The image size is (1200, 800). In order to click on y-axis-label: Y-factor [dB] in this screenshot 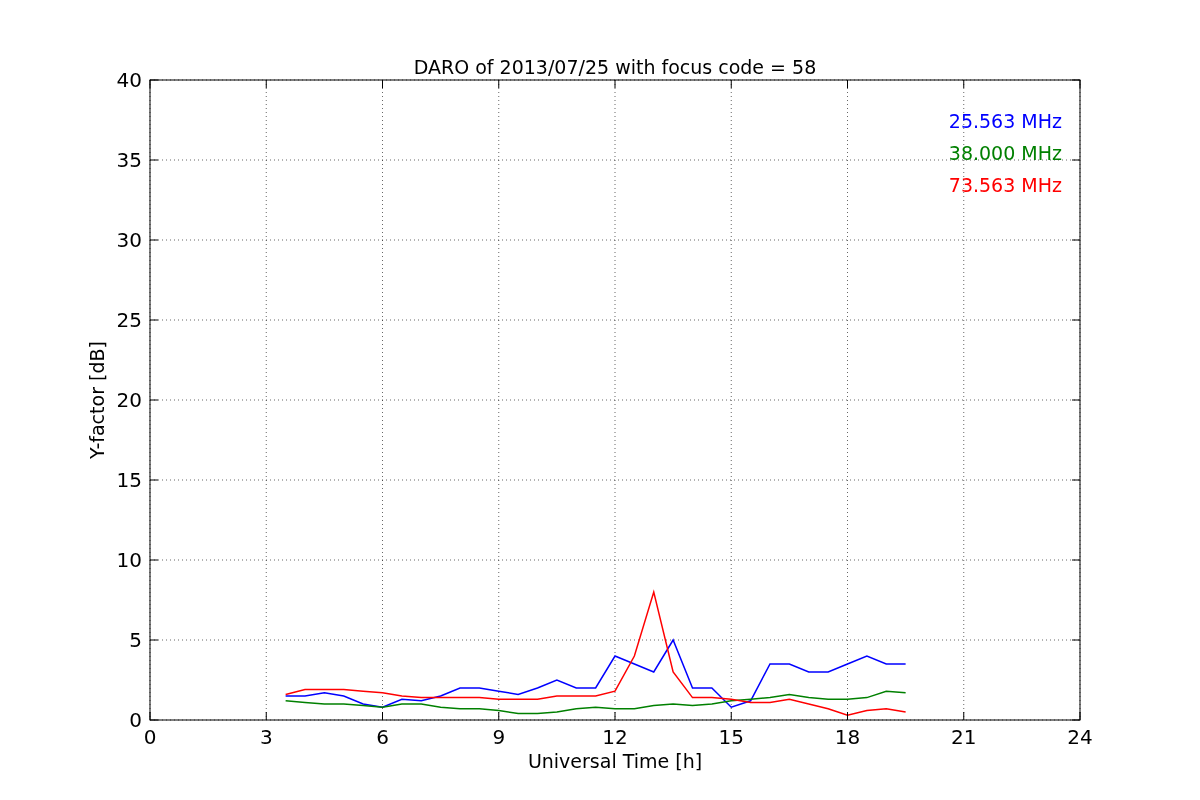, I will do `click(97, 400)`.